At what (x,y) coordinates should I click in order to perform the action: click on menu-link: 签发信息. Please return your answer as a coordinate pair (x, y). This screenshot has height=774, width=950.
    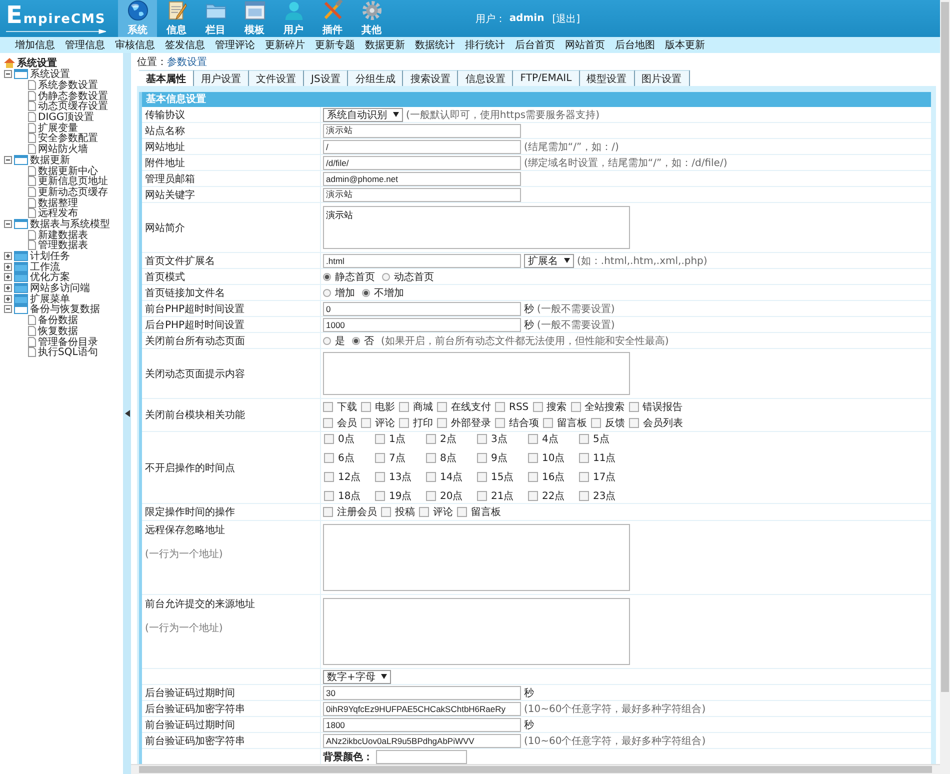
    Looking at the image, I should click on (185, 45).